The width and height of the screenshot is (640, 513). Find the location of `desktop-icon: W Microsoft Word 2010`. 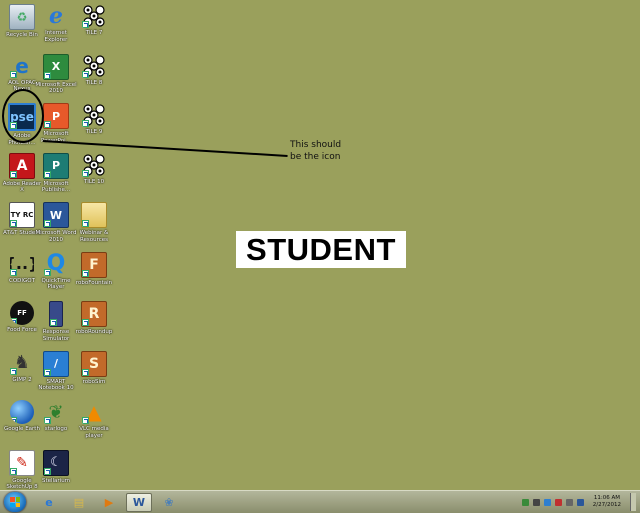

desktop-icon: W Microsoft Word 2010 is located at coordinates (56, 226).